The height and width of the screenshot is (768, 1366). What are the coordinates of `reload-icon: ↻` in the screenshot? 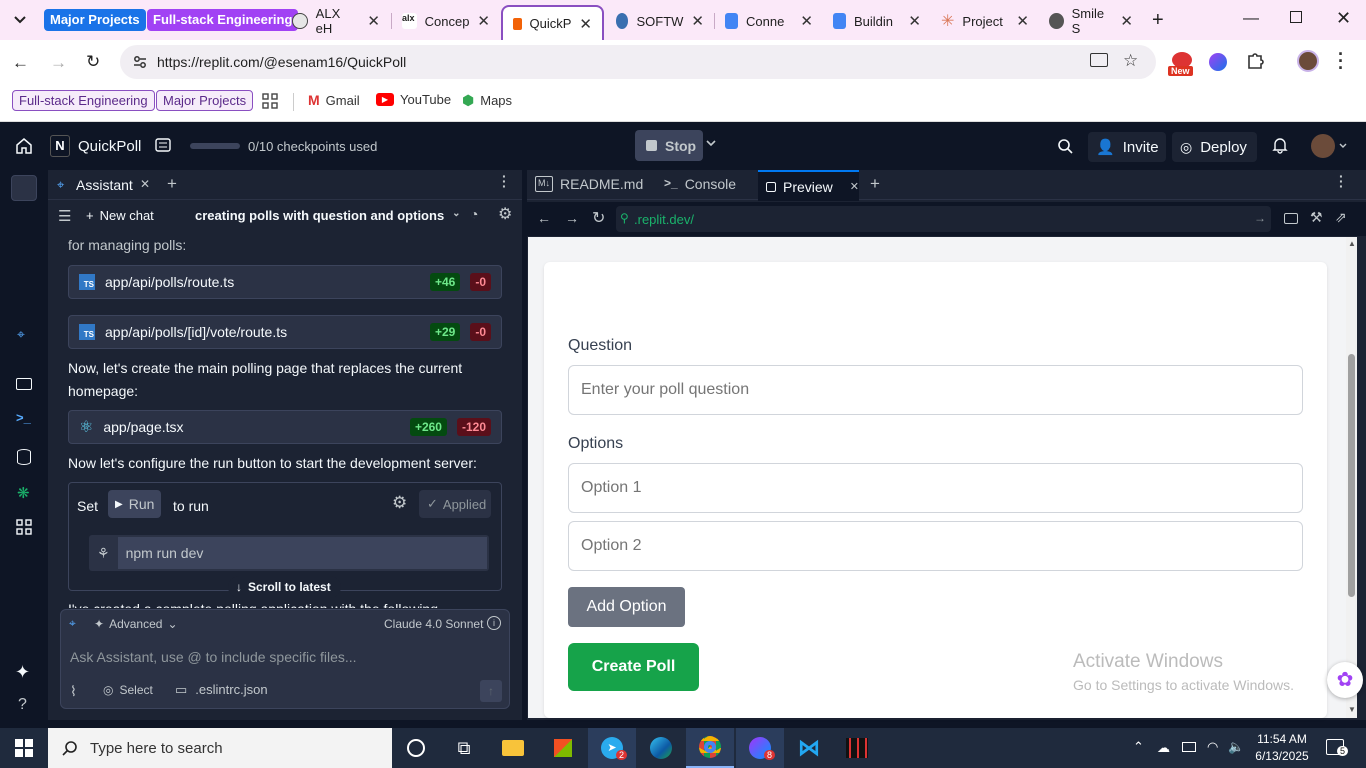 It's located at (598, 218).